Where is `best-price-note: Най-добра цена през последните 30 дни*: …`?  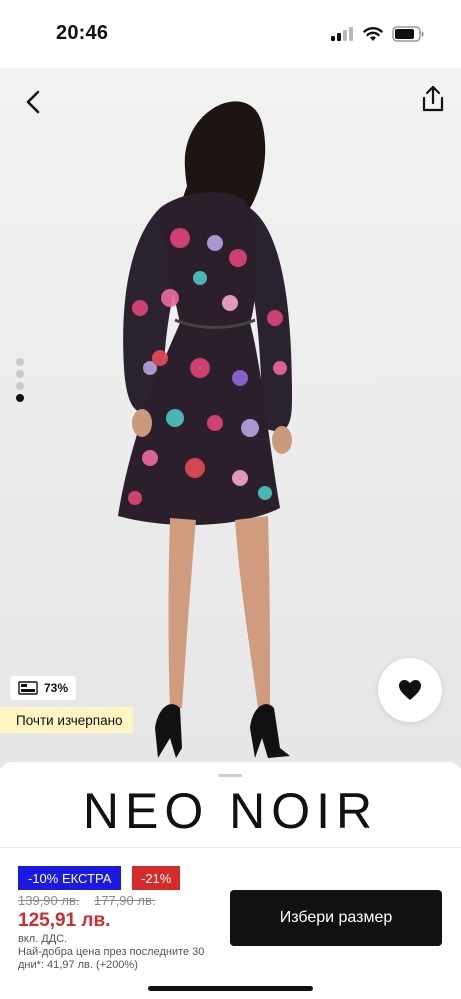
best-price-note: Най-добра цена през последните 30 дни*: … is located at coordinates (111, 958).